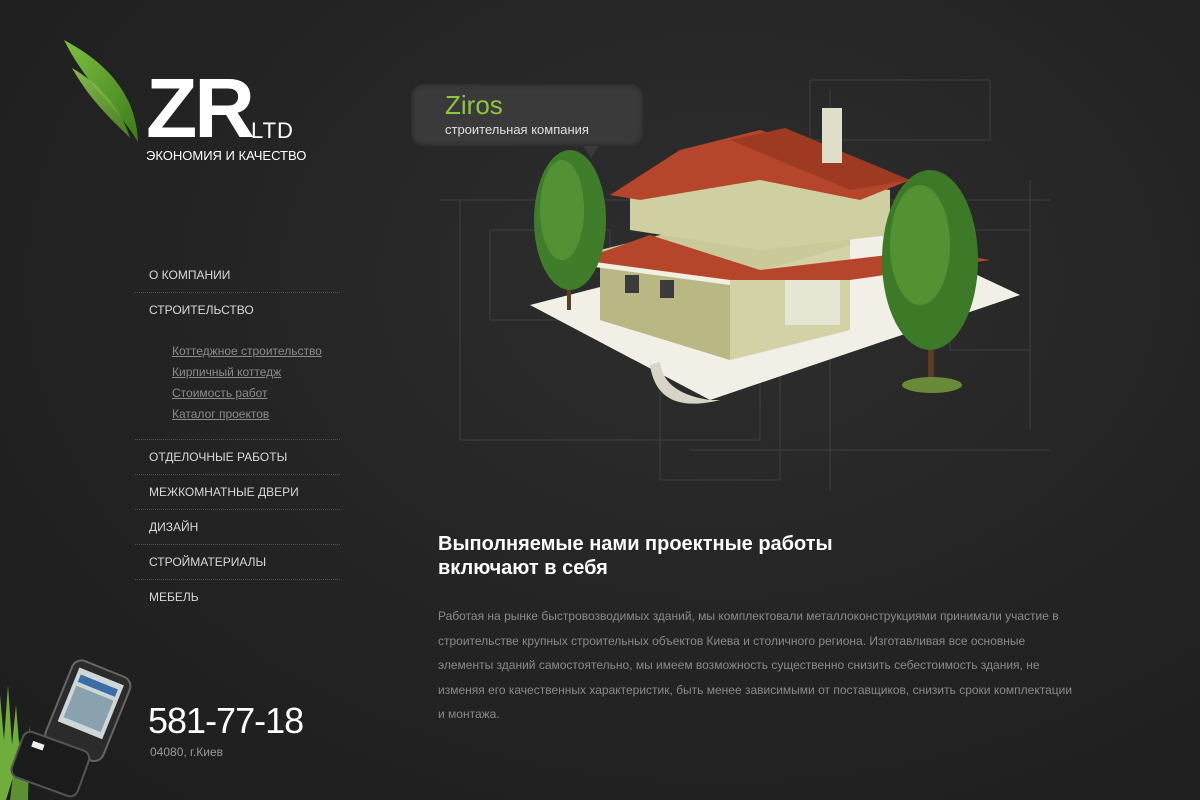 The height and width of the screenshot is (800, 1200). I want to click on logo-suffix: LTD, so click(272, 130).